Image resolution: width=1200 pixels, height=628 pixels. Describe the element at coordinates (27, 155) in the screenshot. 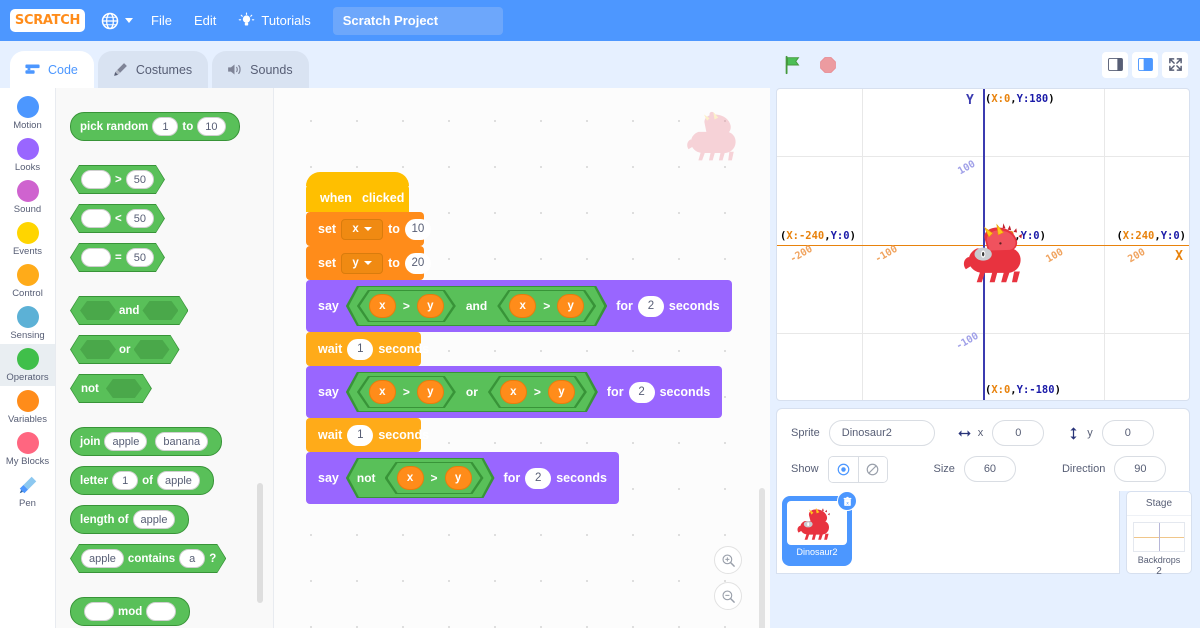

I see `category-looks: Looks` at that location.